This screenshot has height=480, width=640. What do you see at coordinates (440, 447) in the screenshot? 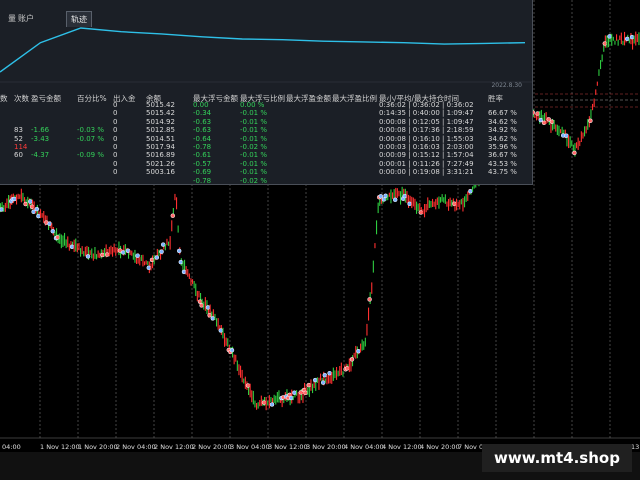
I see `time-label: 4 Nov 20:00` at bounding box center [440, 447].